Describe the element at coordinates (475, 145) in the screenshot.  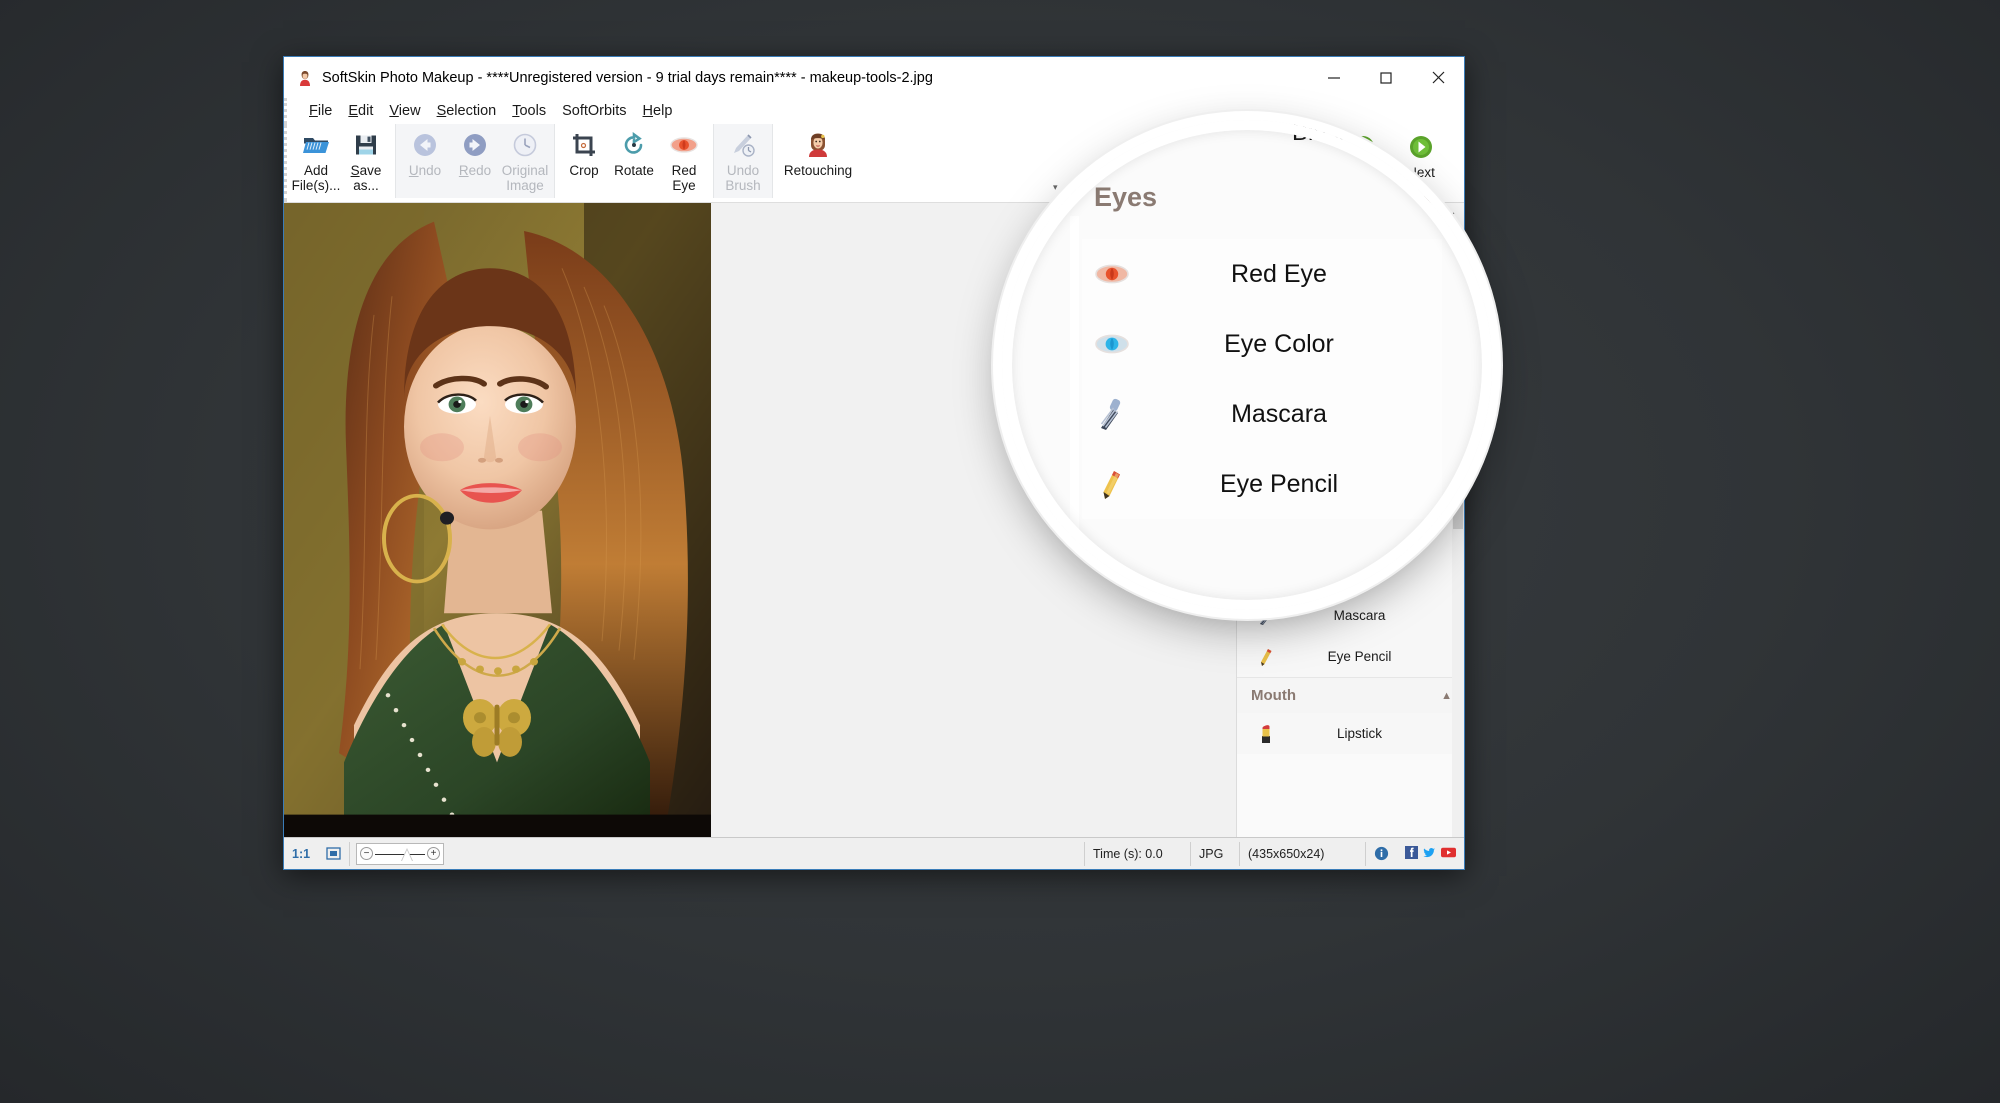
I see `redo-arrow-icon` at that location.